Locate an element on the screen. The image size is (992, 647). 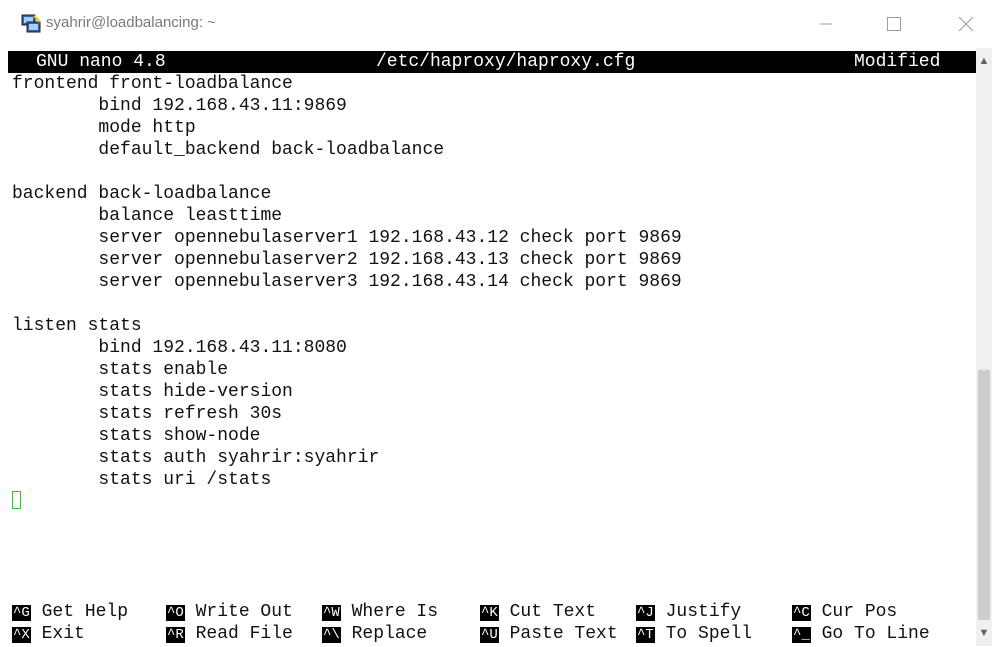
buffer-line: bind 192.168.43.11:9869 is located at coordinates (179, 106).